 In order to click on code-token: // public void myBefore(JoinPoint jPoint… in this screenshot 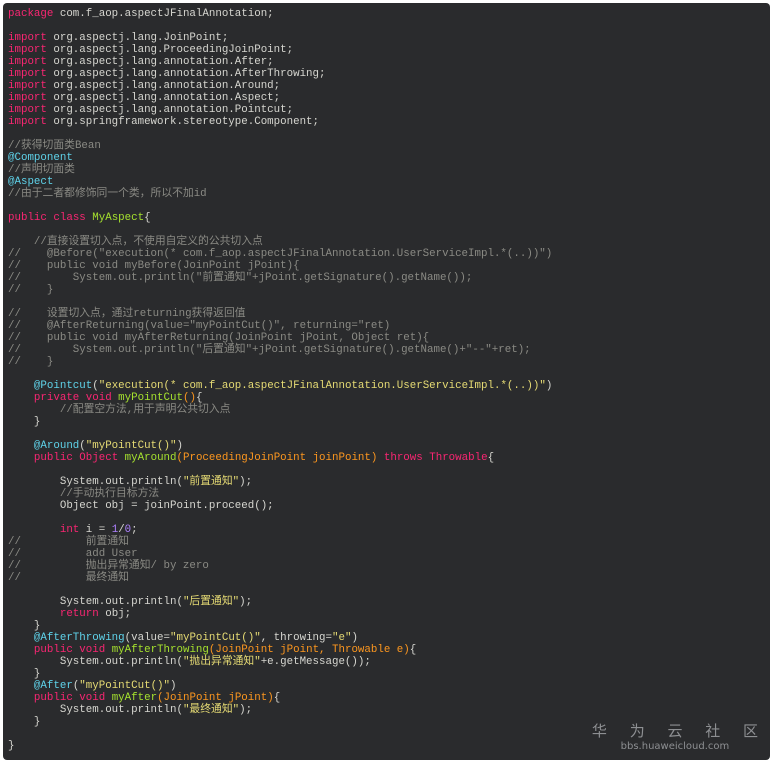, I will do `click(154, 266)`.